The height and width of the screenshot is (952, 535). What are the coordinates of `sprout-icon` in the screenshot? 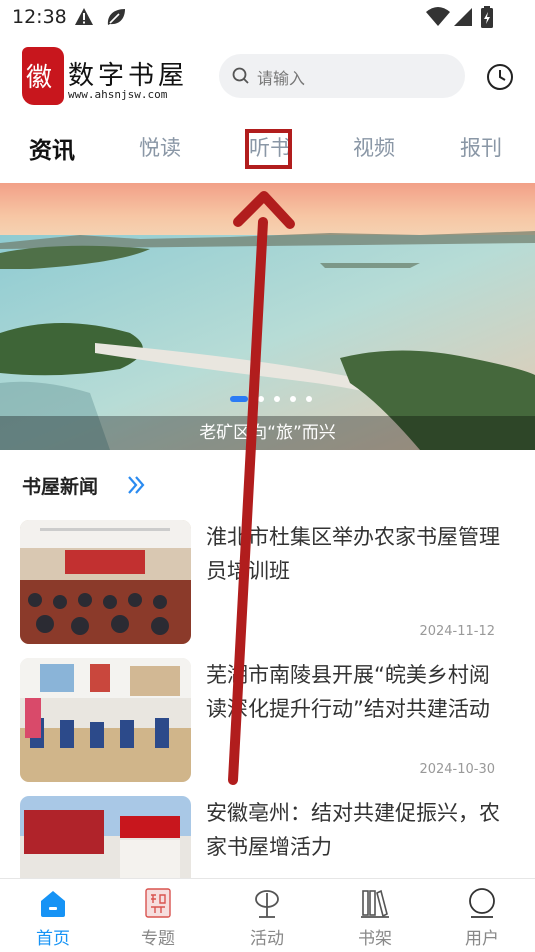 It's located at (267, 904).